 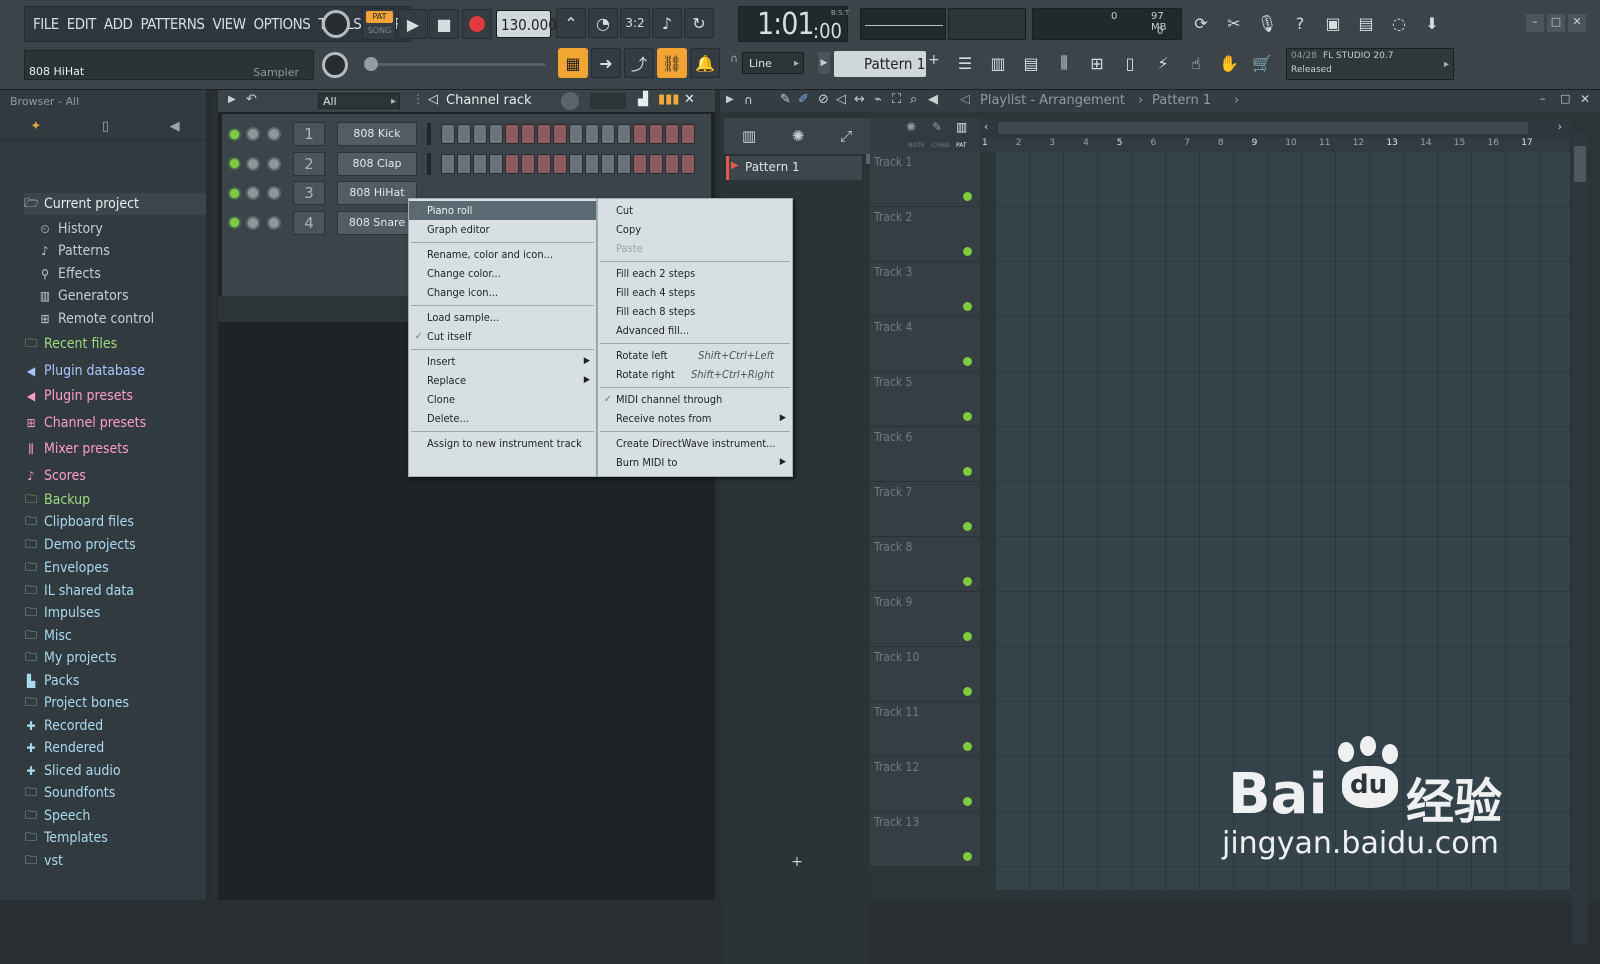 I want to click on add-pattern-button: +, so click(x=935, y=63).